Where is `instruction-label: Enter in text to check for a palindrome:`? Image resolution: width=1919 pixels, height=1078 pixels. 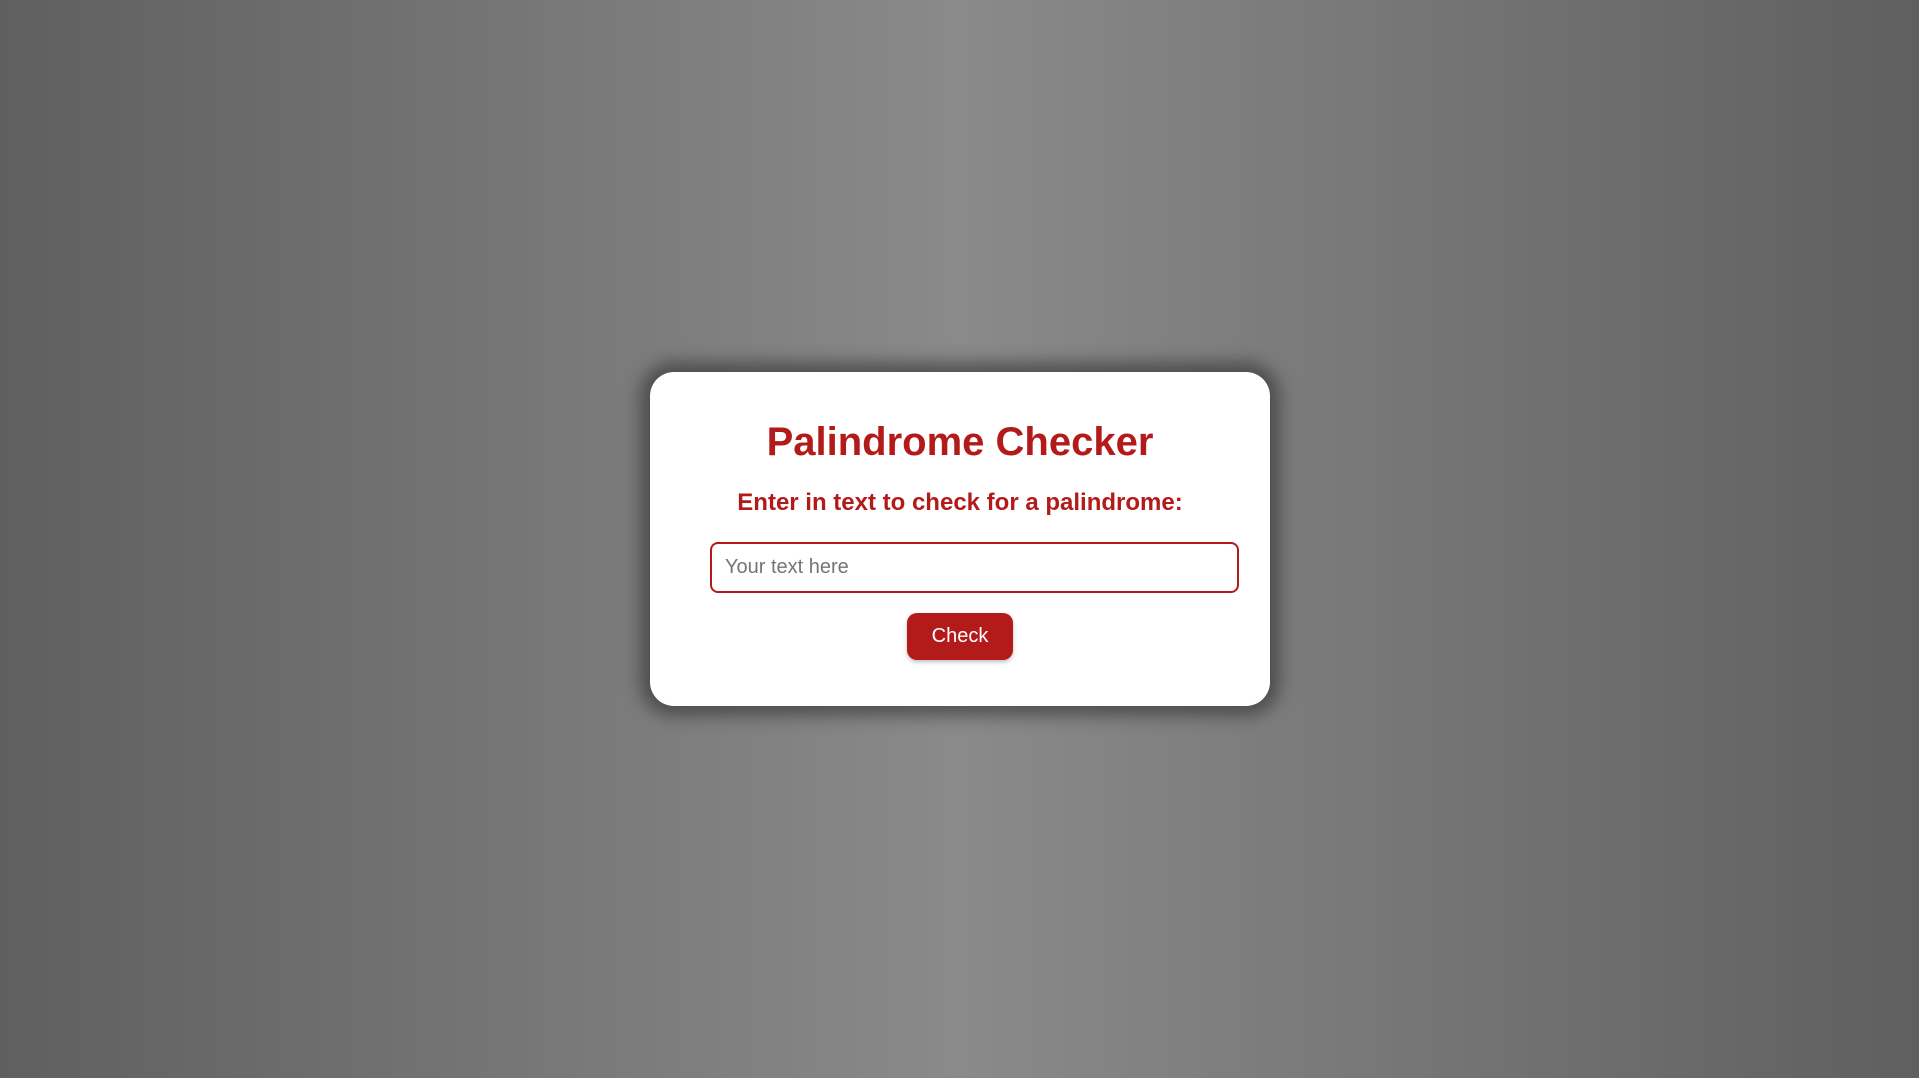
instruction-label: Enter in text to check for a palindrome: is located at coordinates (960, 502).